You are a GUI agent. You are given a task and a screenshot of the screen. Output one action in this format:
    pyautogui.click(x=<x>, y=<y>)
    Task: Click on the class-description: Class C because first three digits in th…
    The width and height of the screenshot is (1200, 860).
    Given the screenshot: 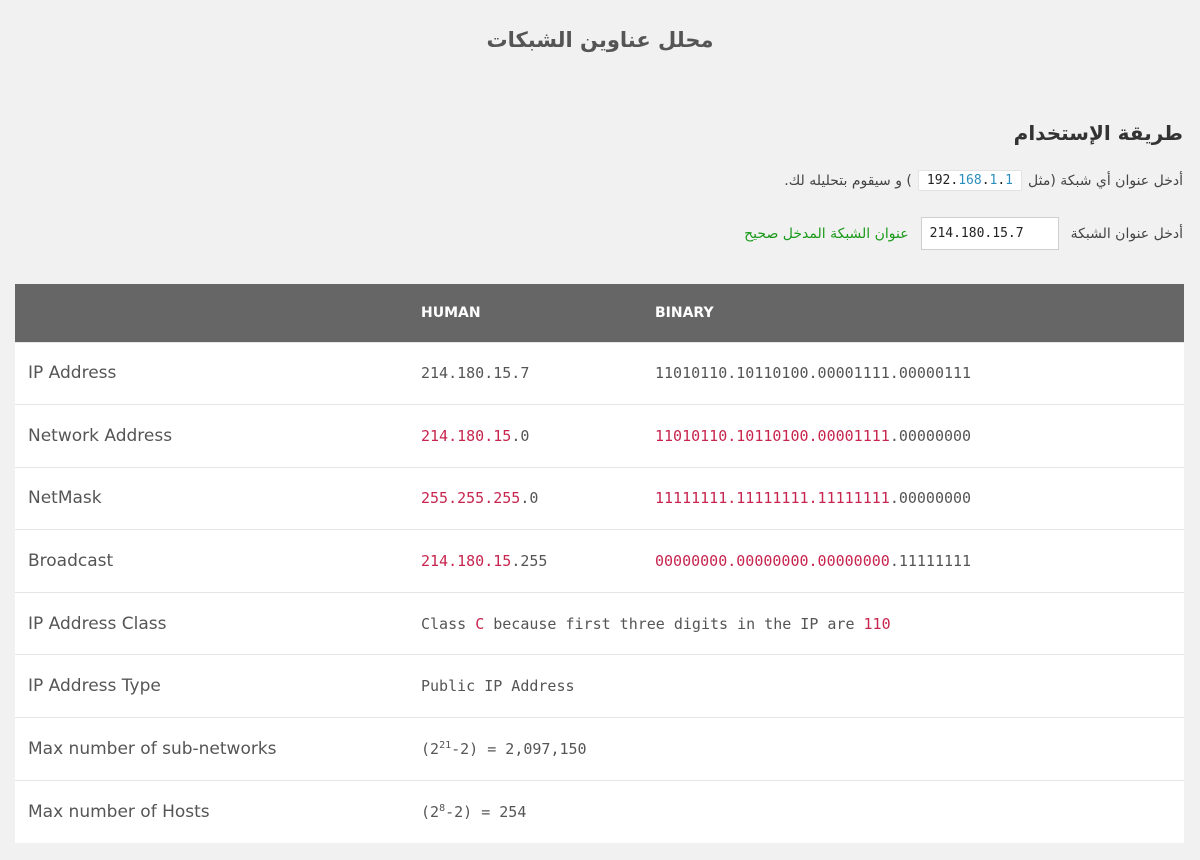 What is the action you would take?
    pyautogui.click(x=802, y=623)
    